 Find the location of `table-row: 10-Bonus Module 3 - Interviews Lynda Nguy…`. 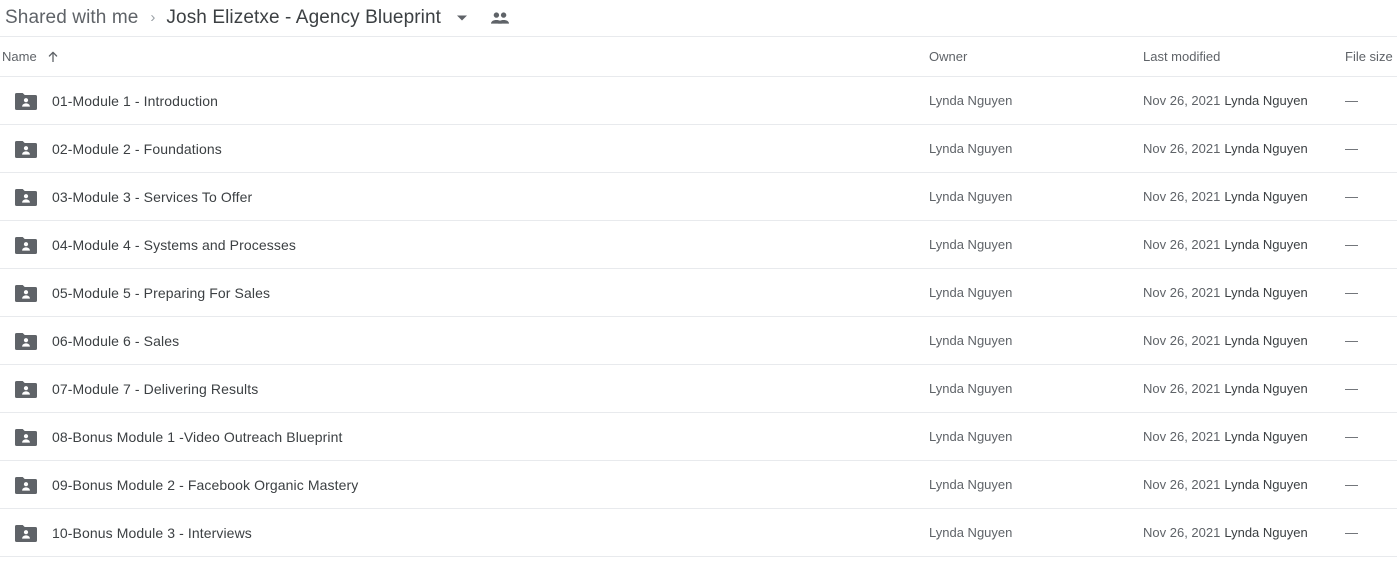

table-row: 10-Bonus Module 3 - Interviews Lynda Nguy… is located at coordinates (698, 533).